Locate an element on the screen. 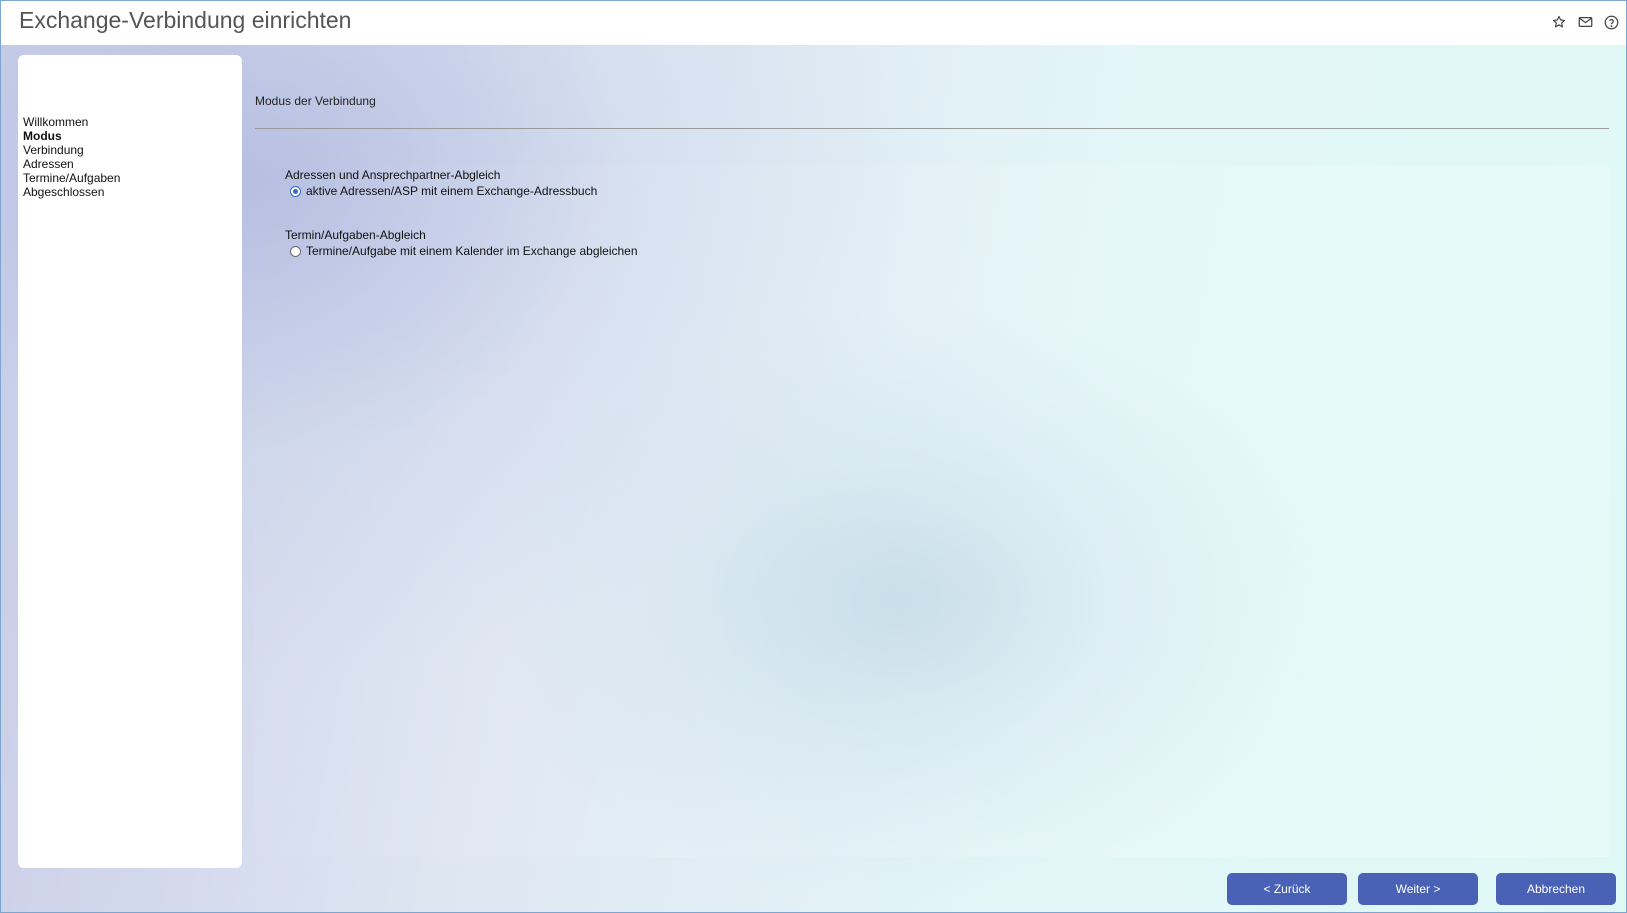 The width and height of the screenshot is (1627, 913). step-verbindung: Verbindung is located at coordinates (53, 150).